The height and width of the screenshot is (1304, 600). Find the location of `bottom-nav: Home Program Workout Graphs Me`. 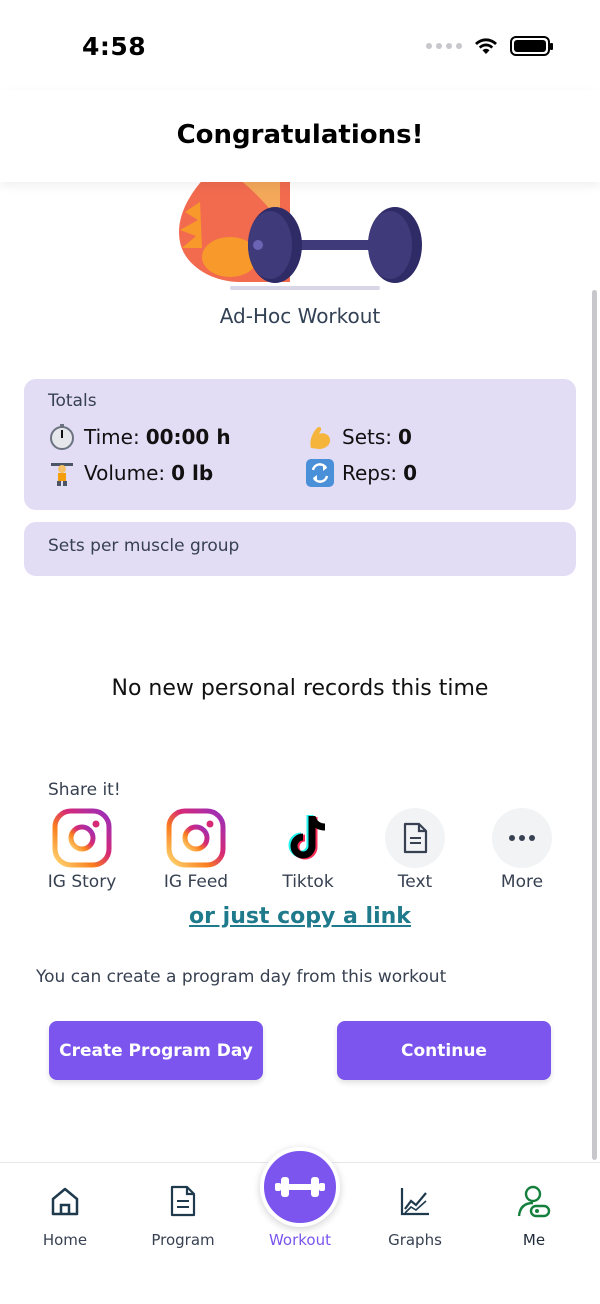

bottom-nav: Home Program Workout Graphs Me is located at coordinates (300, 1225).